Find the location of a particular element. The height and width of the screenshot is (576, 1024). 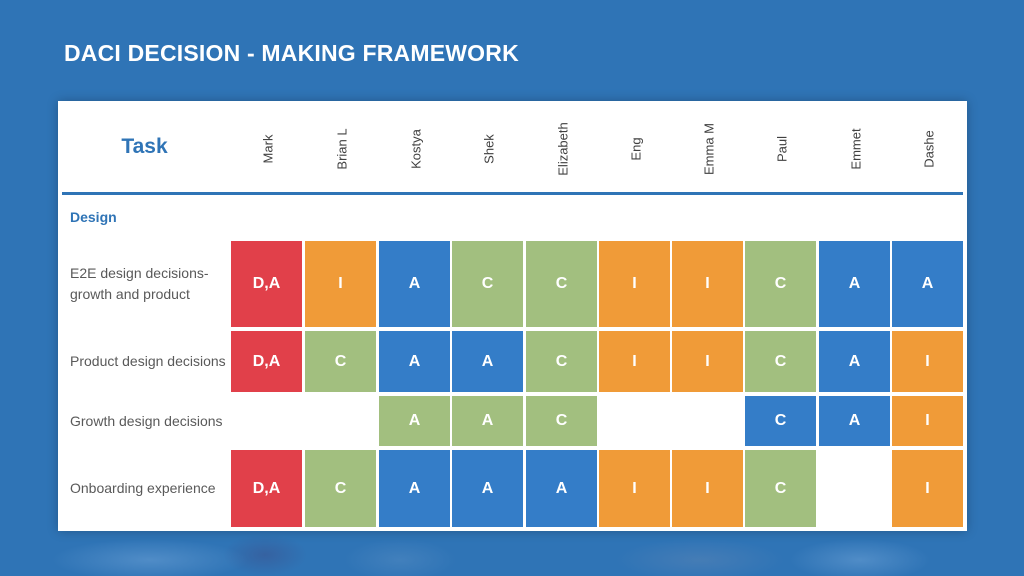

person-name: Dashe is located at coordinates (928, 149).